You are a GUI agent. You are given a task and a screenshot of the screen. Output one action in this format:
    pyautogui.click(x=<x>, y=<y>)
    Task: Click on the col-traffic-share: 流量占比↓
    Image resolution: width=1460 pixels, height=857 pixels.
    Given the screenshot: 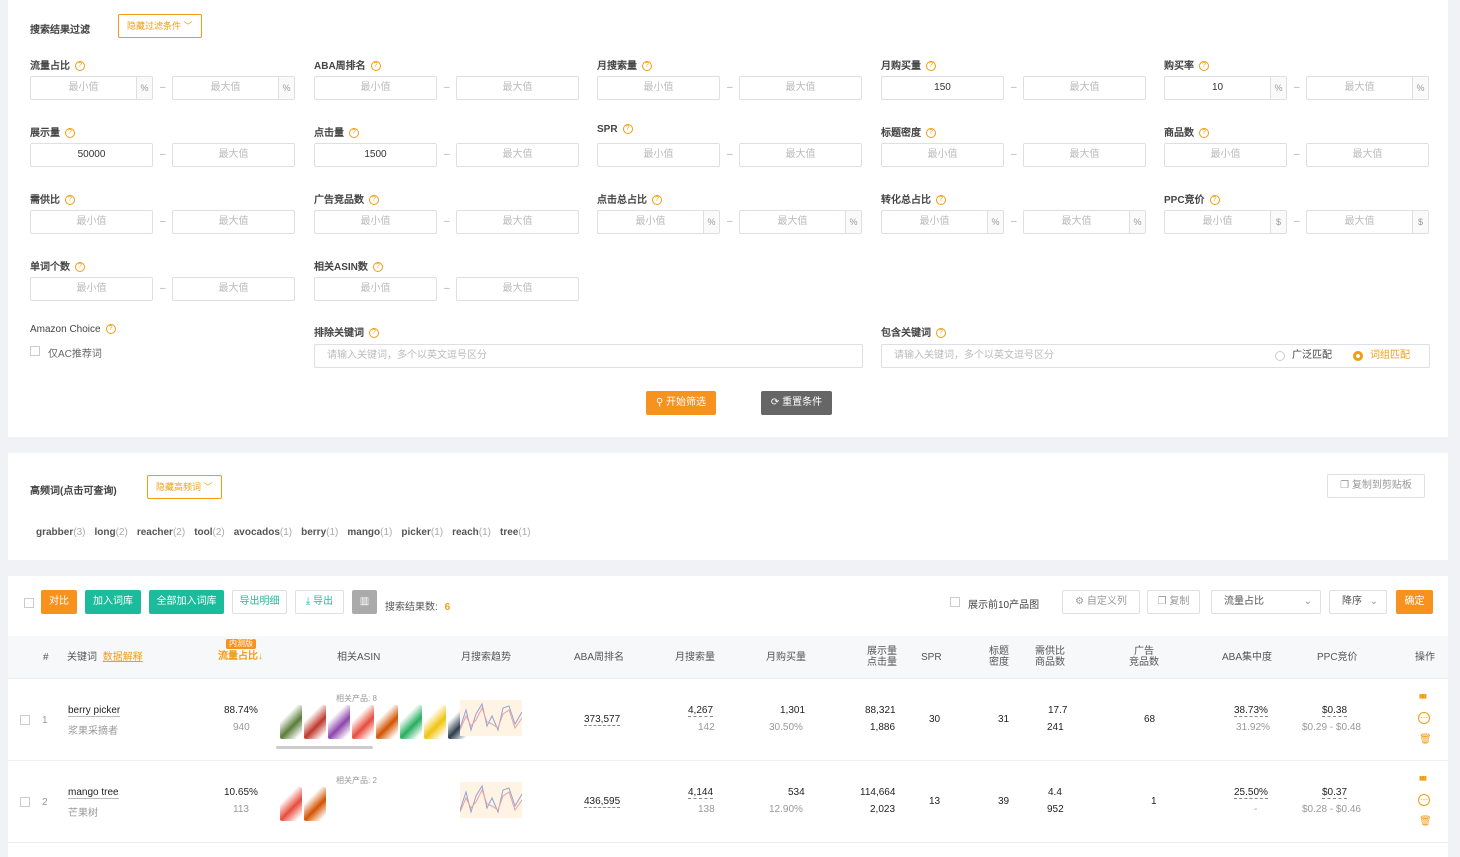 What is the action you would take?
    pyautogui.click(x=240, y=656)
    